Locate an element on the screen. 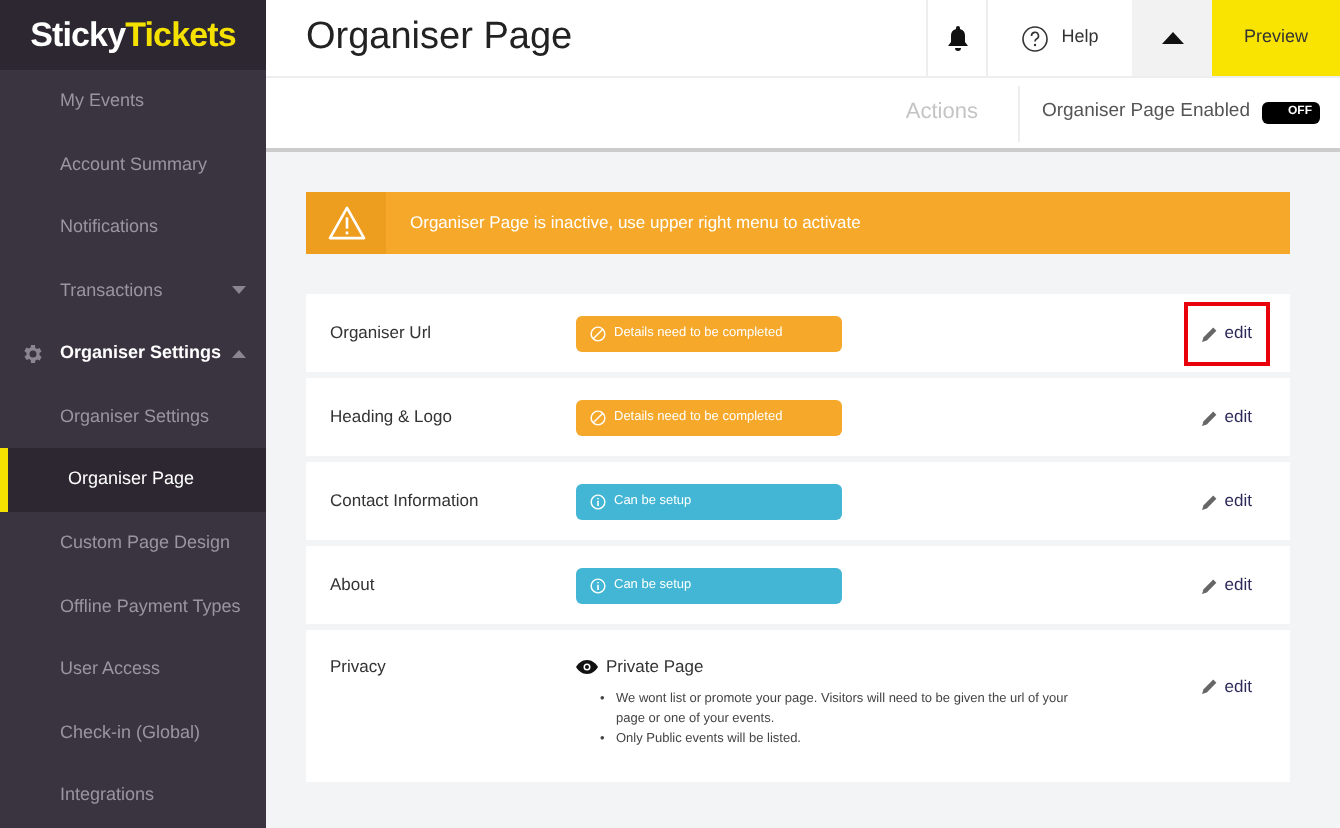  sidebar-item: My Events is located at coordinates (133, 101).